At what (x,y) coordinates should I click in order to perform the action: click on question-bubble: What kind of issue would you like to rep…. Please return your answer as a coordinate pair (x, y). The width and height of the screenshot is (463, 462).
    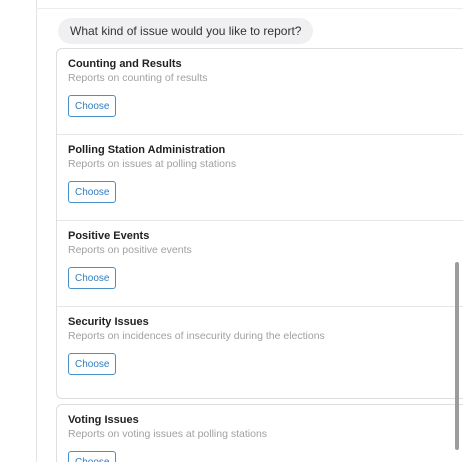
    Looking at the image, I should click on (186, 31).